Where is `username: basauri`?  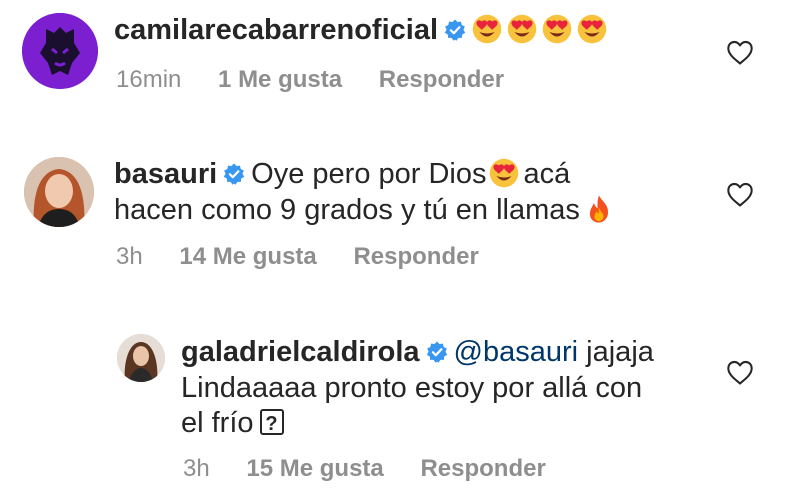 username: basauri is located at coordinates (165, 174).